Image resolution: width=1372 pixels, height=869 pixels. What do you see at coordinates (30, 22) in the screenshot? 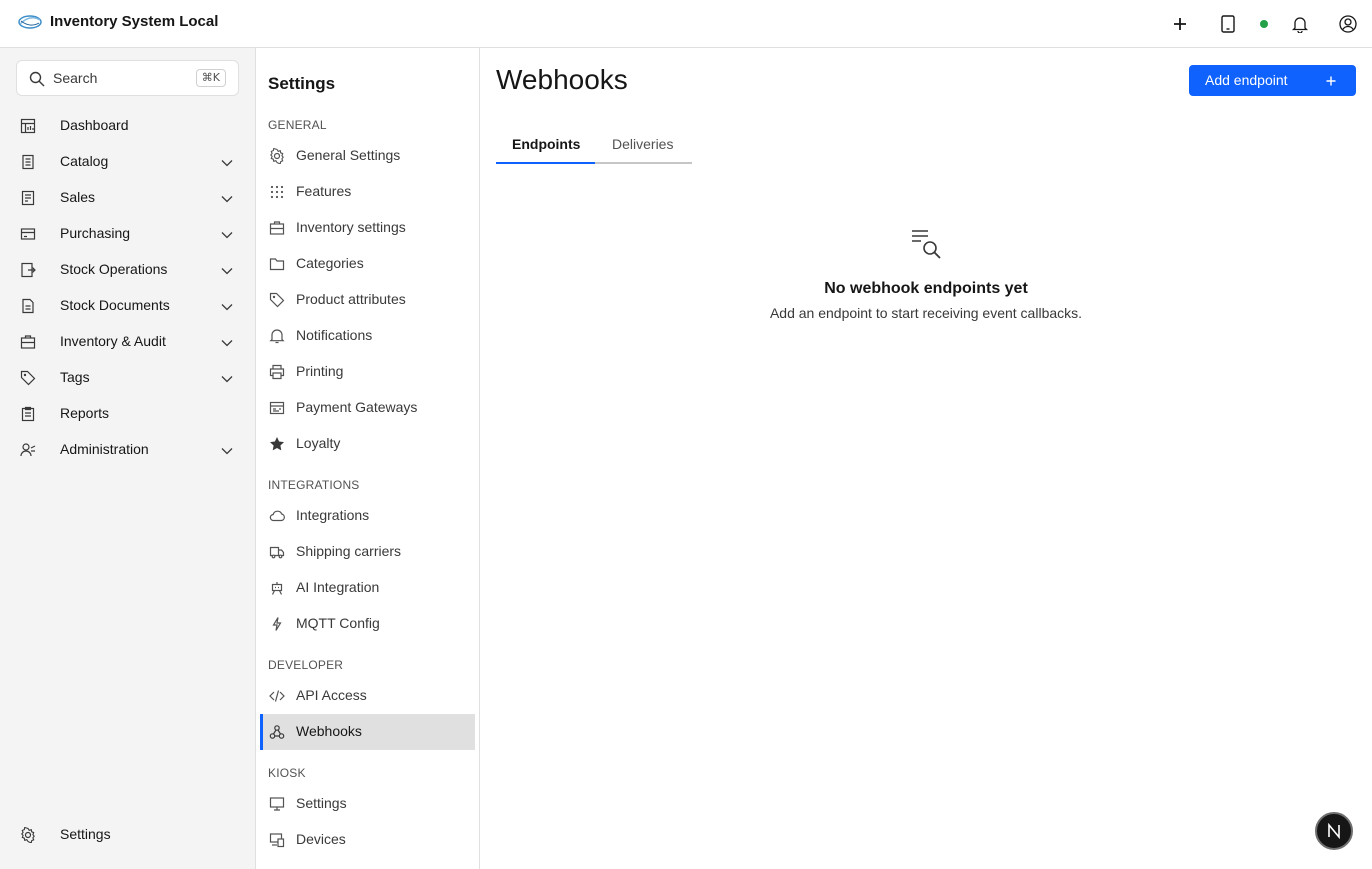
I see `app-logo-icon` at bounding box center [30, 22].